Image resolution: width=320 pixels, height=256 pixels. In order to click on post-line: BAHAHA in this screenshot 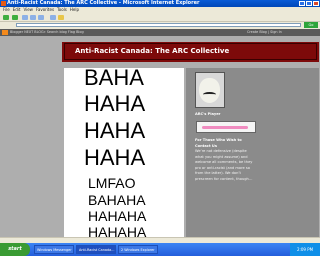, I will do `click(117, 200)`.